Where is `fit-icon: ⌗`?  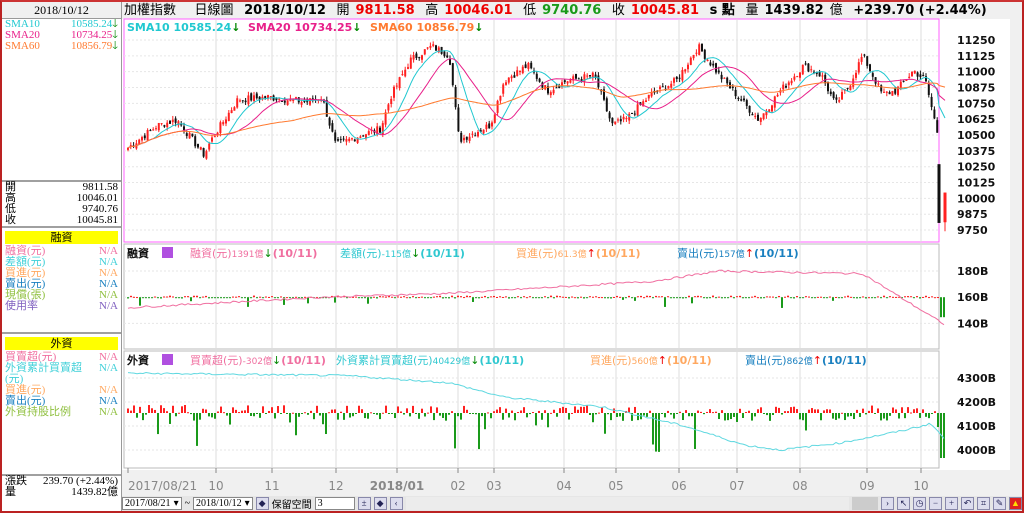 fit-icon: ⌗ is located at coordinates (983, 503).